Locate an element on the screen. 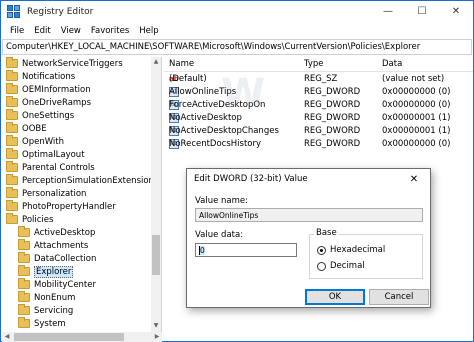 This screenshot has width=474, height=342. tree-item: Attachments is located at coordinates (53, 245).